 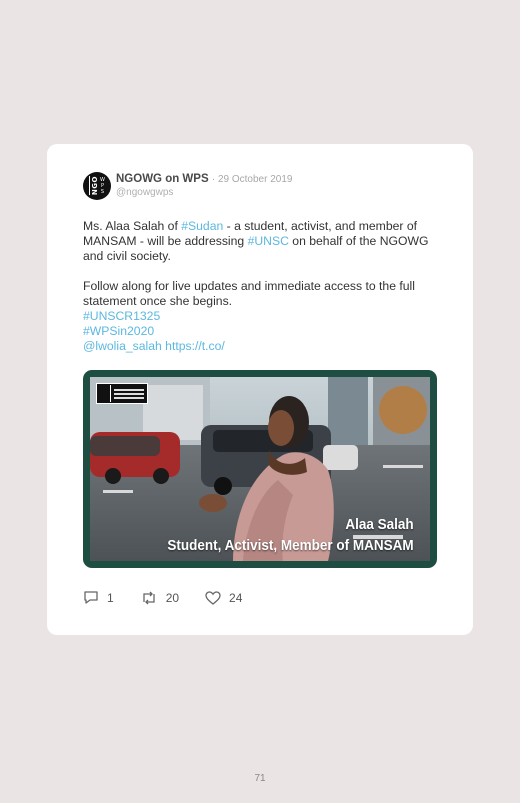 I want to click on hashtag-unsc: #UNSC, so click(x=268, y=241).